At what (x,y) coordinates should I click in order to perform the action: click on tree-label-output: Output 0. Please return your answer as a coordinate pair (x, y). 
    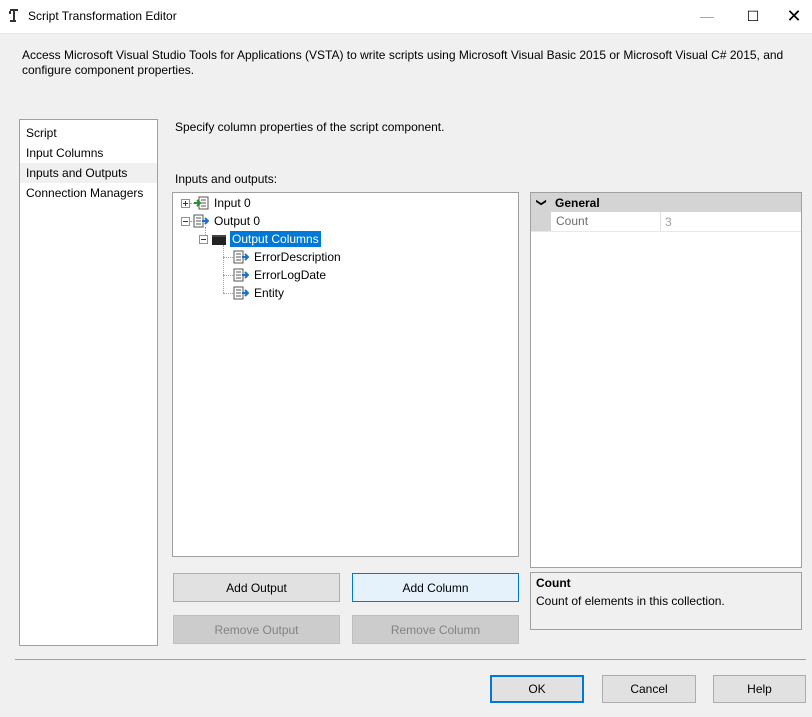
    Looking at the image, I should click on (237, 221).